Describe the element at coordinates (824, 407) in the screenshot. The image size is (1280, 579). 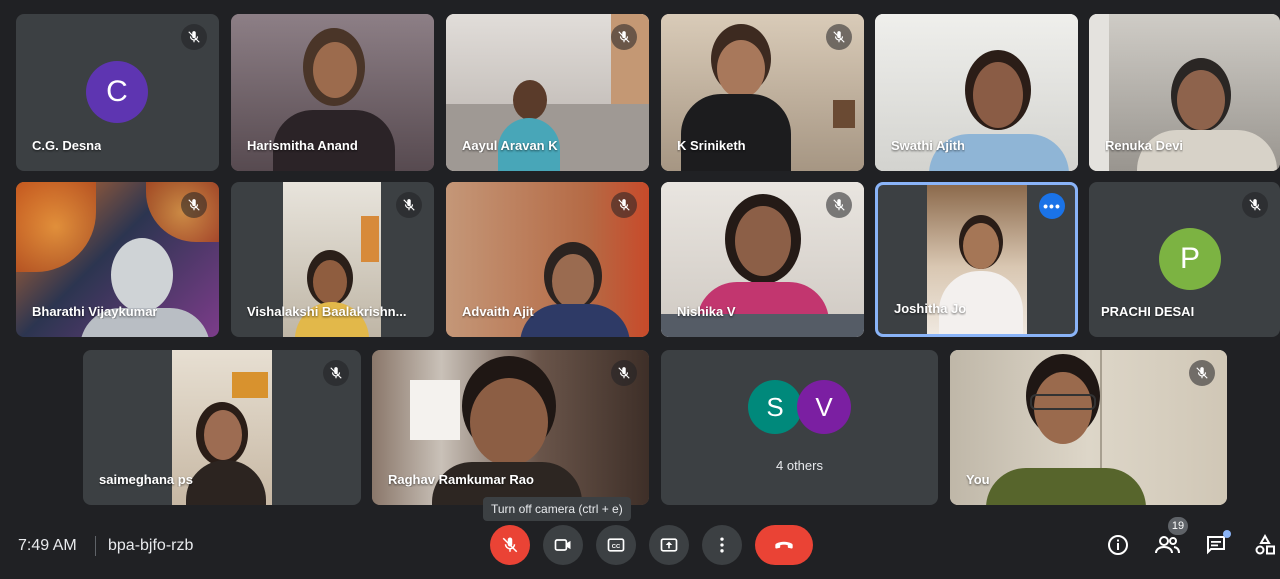
I see `avatar: V` at that location.